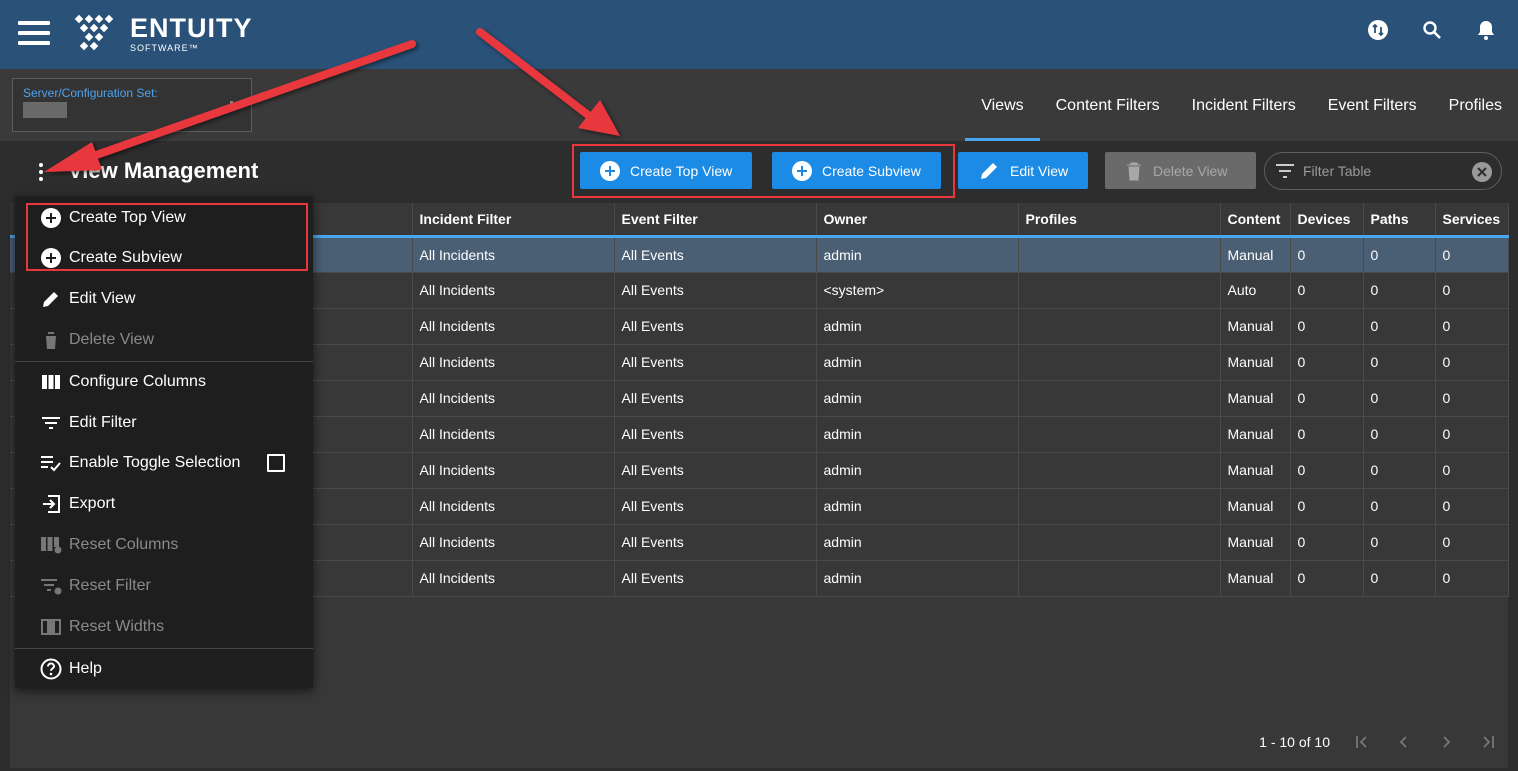 The width and height of the screenshot is (1518, 771). What do you see at coordinates (1475, 105) in the screenshot?
I see `tab-profiles: Profiles` at bounding box center [1475, 105].